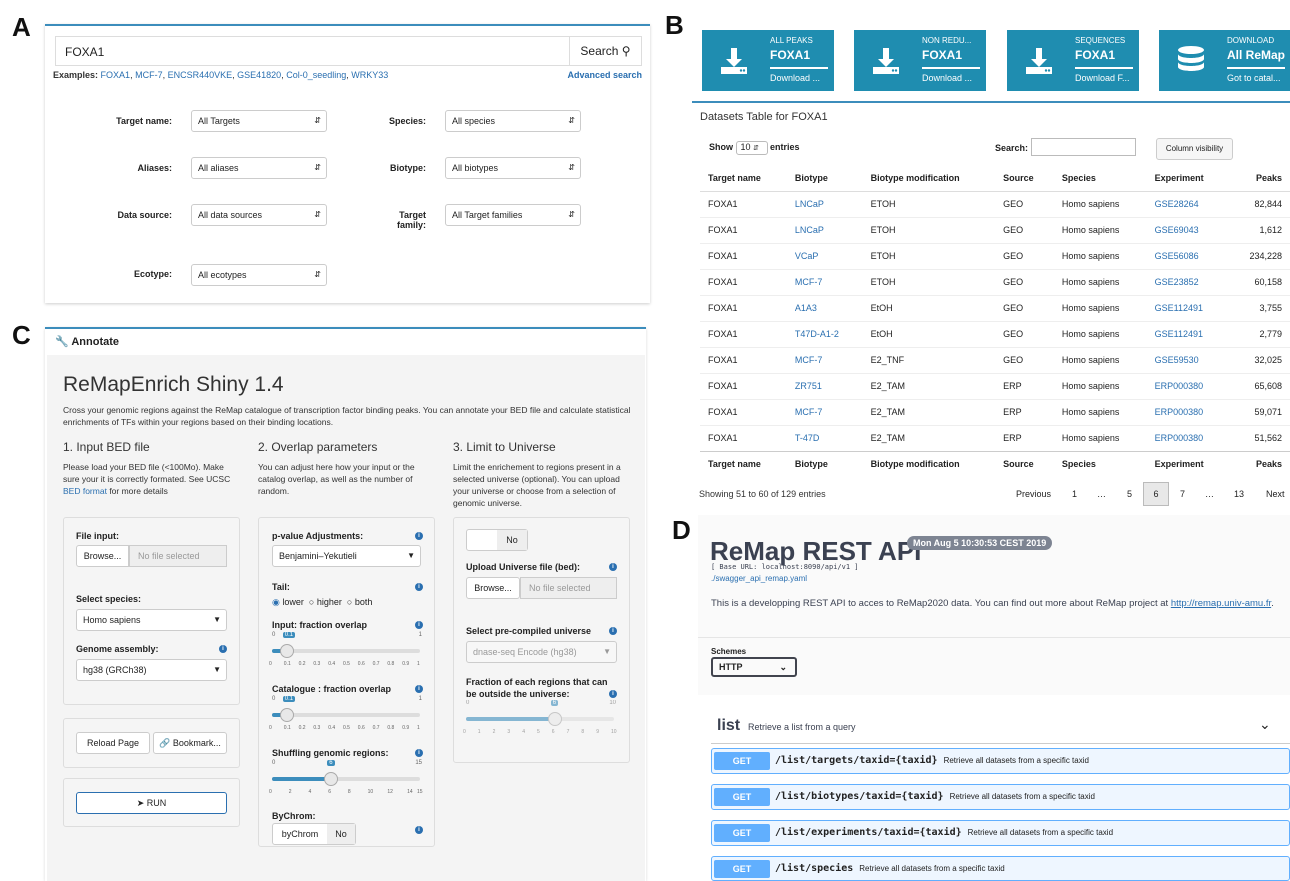  What do you see at coordinates (759, 578) in the screenshot?
I see `yaml-link: ./swagger_api_remap.yaml` at bounding box center [759, 578].